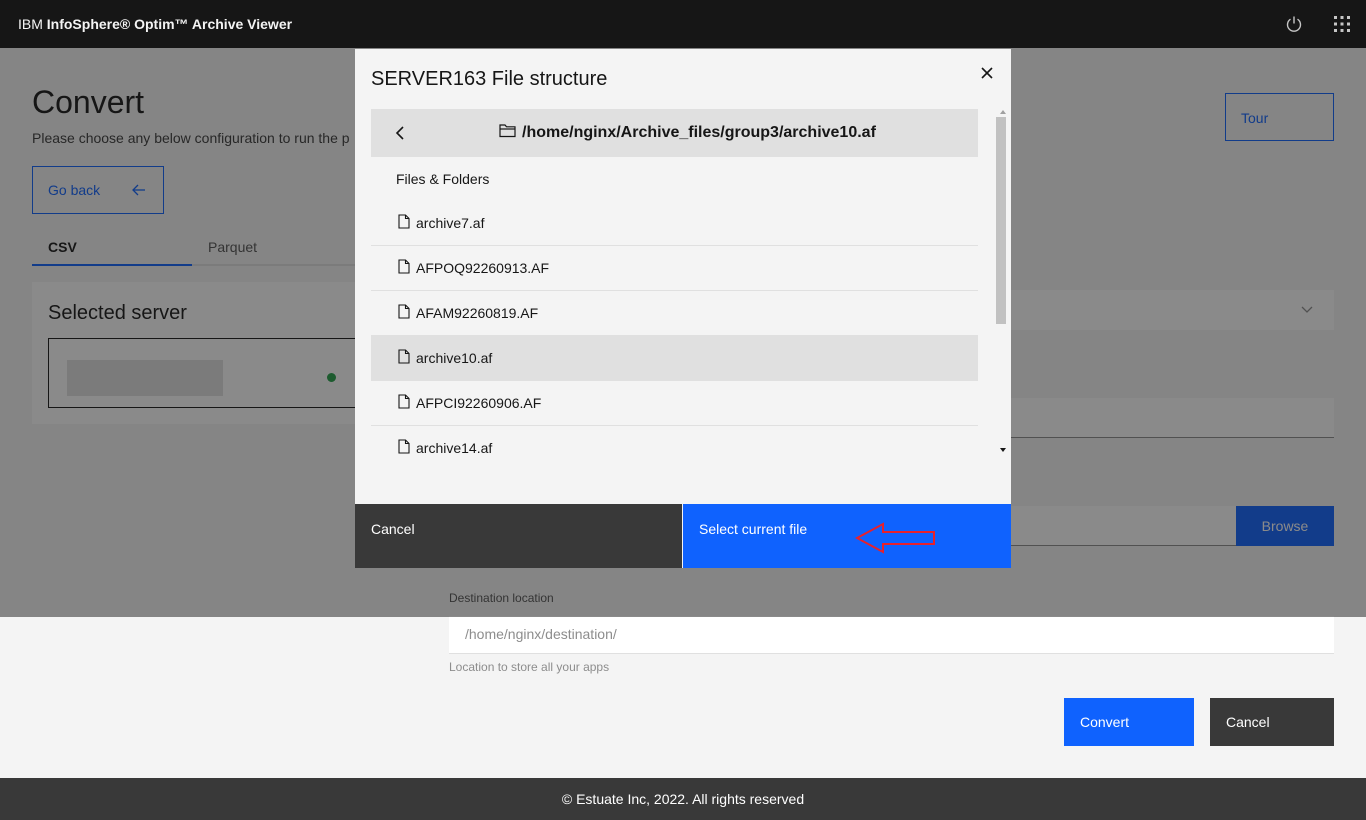 The height and width of the screenshot is (820, 1366). What do you see at coordinates (443, 179) in the screenshot?
I see `files-folders-heading: Files & Folders` at bounding box center [443, 179].